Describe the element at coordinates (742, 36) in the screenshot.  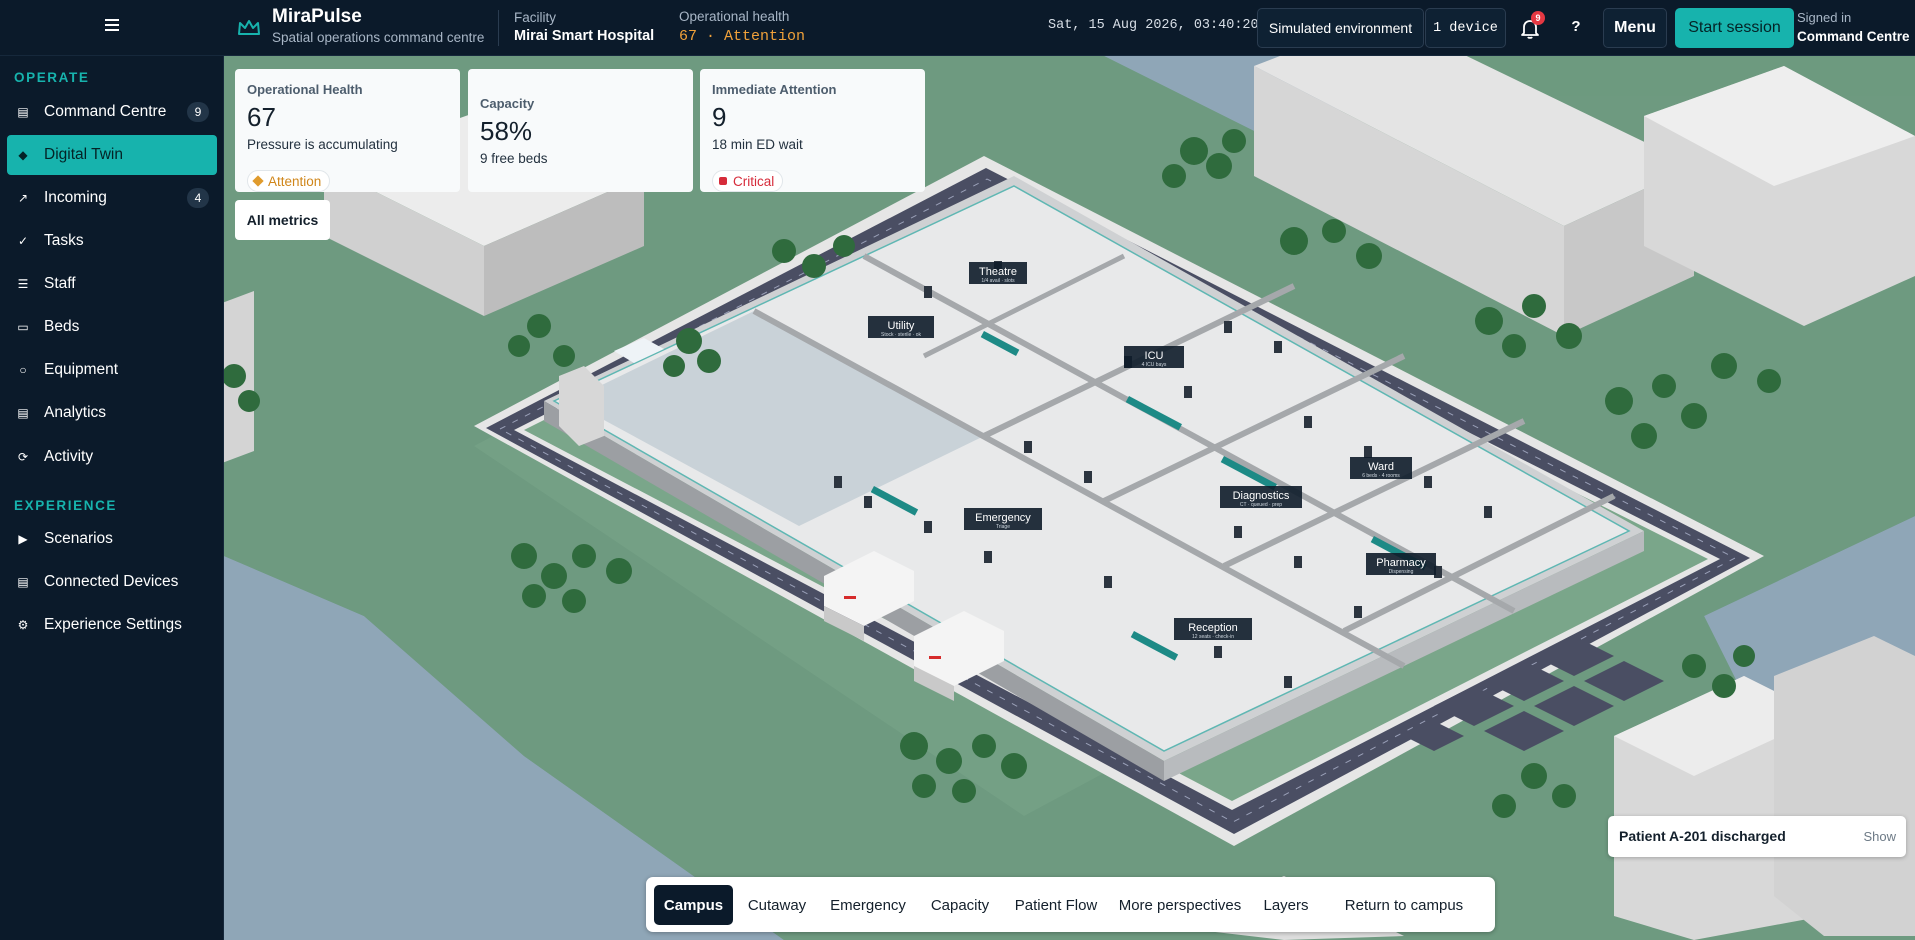
I see `health-value: 67 · Attention` at that location.